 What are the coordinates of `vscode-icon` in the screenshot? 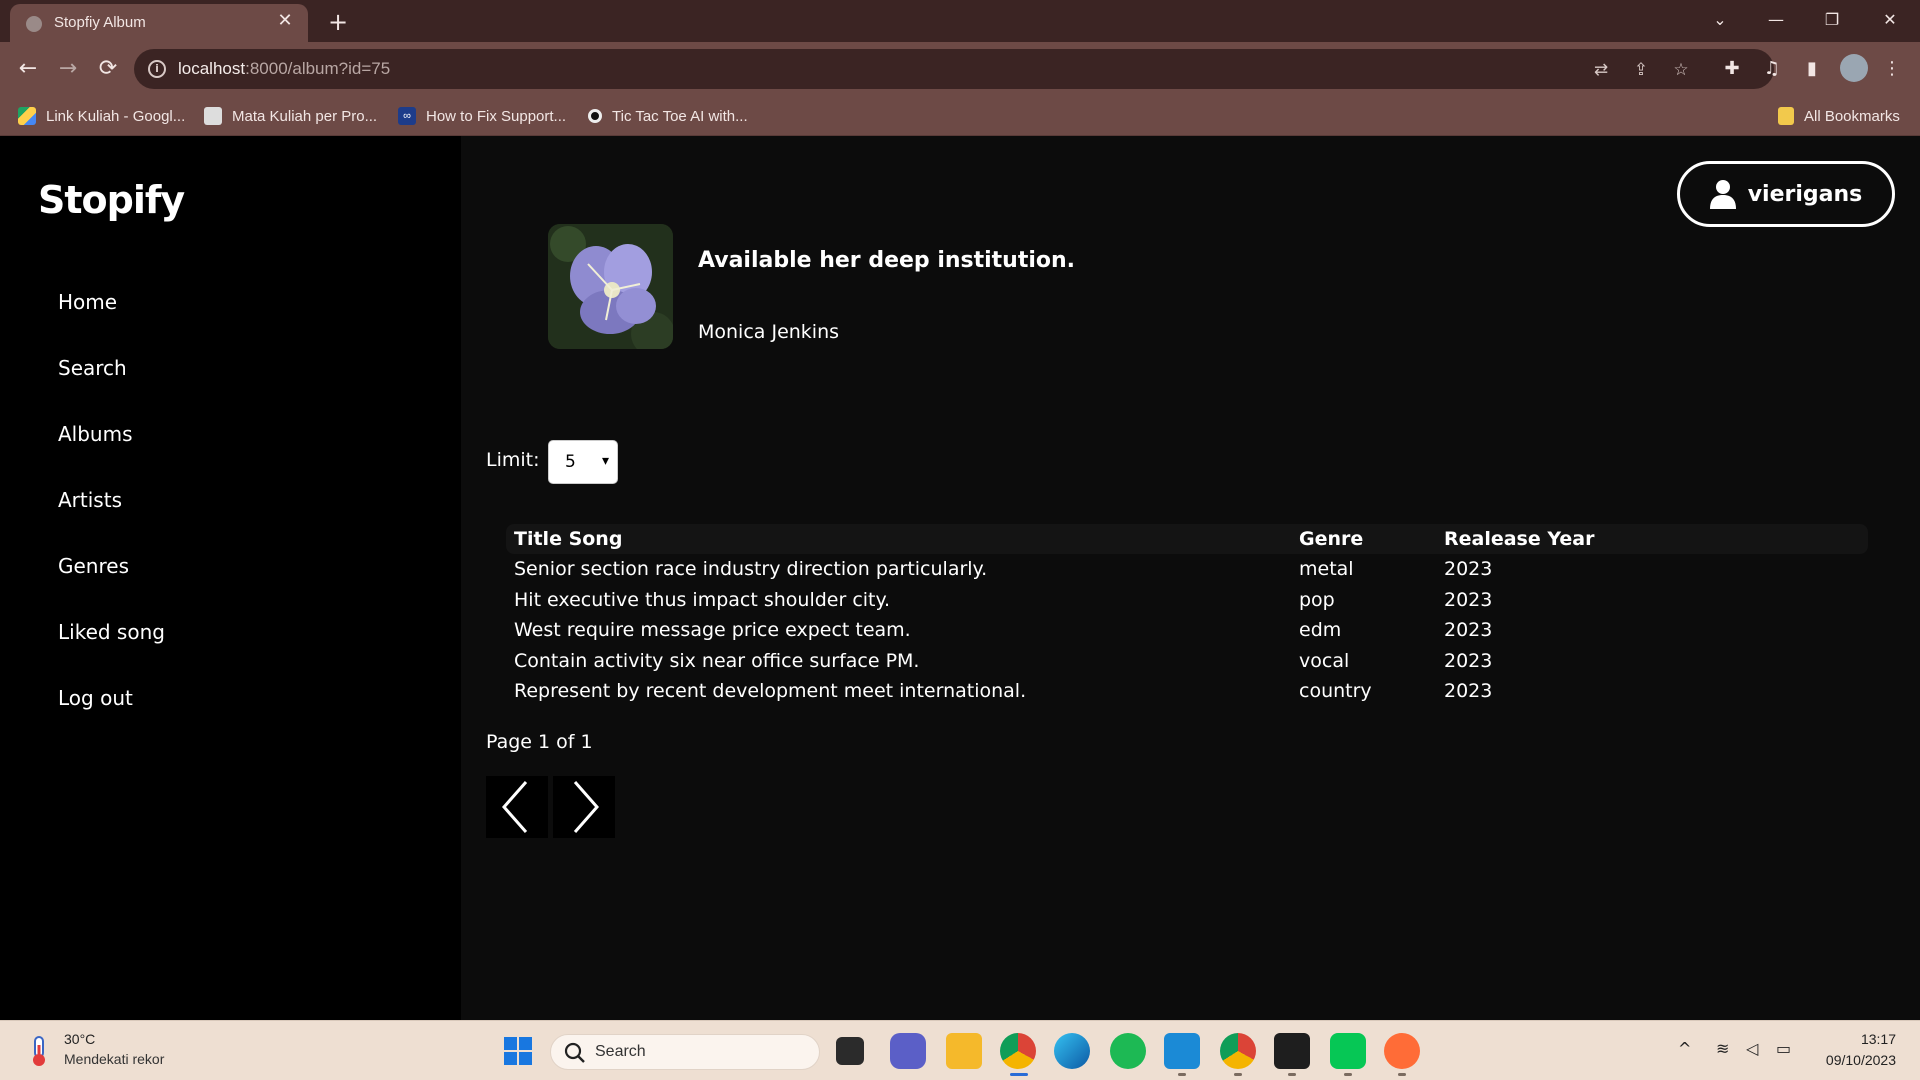 It's located at (1182, 1051).